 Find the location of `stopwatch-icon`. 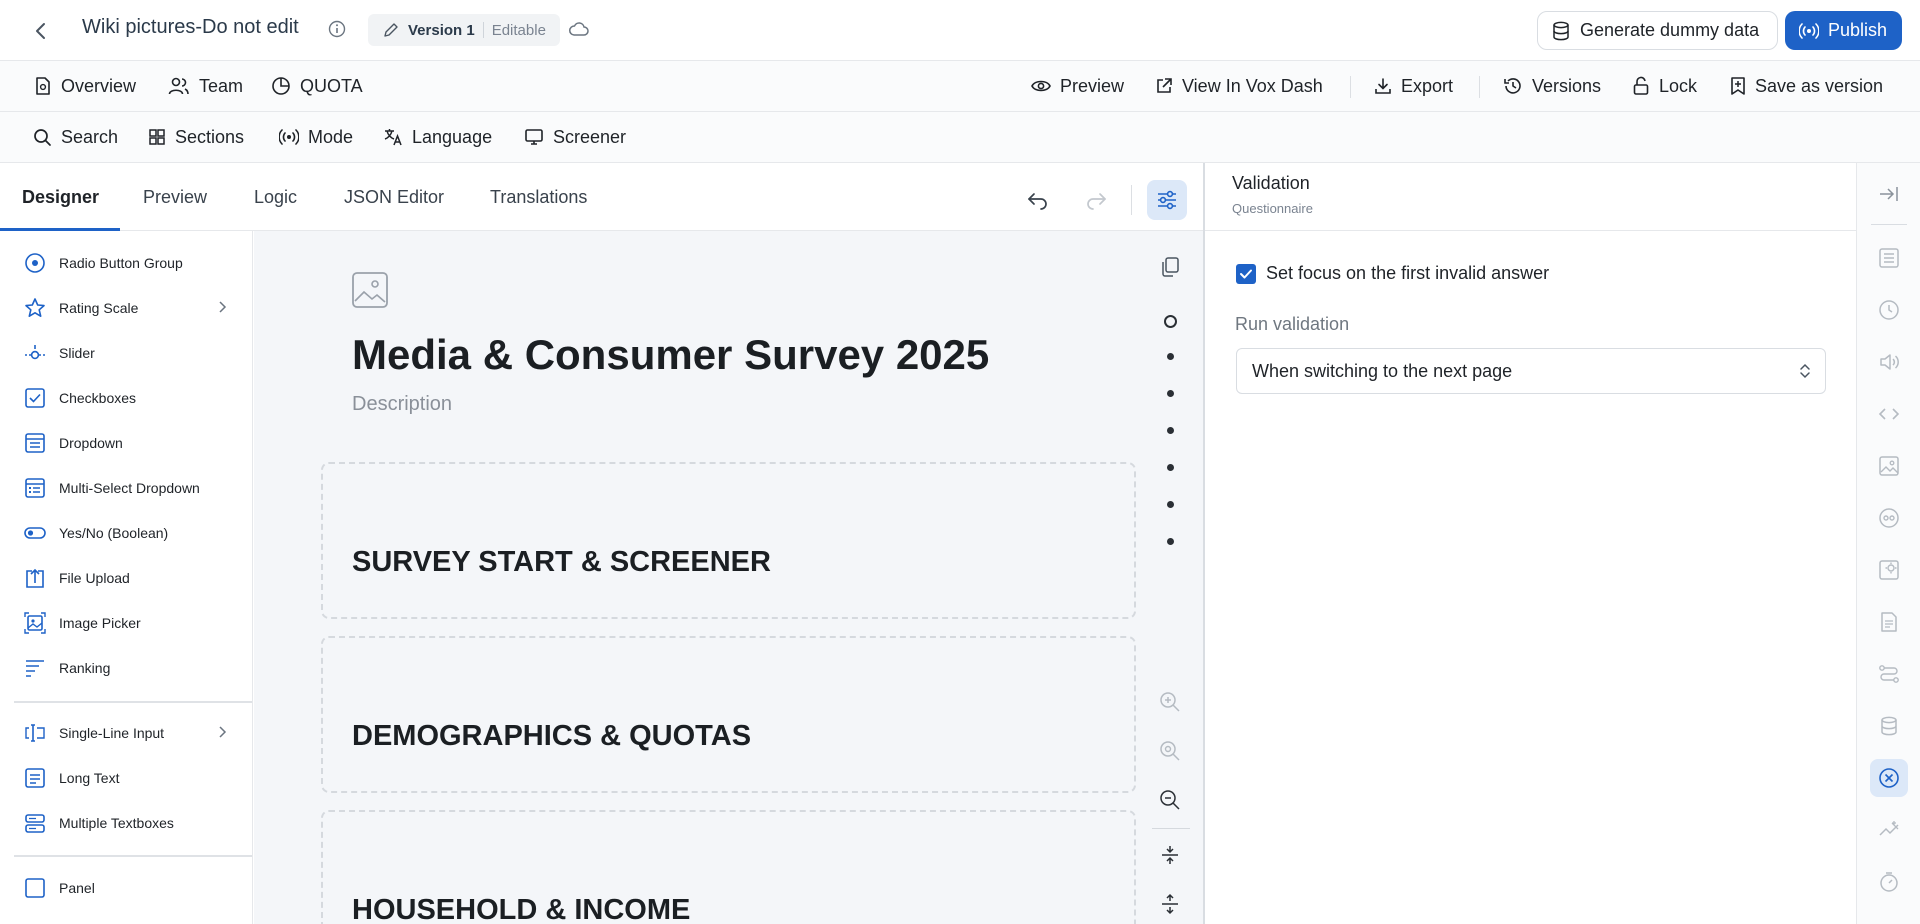

stopwatch-icon is located at coordinates (1889, 882).